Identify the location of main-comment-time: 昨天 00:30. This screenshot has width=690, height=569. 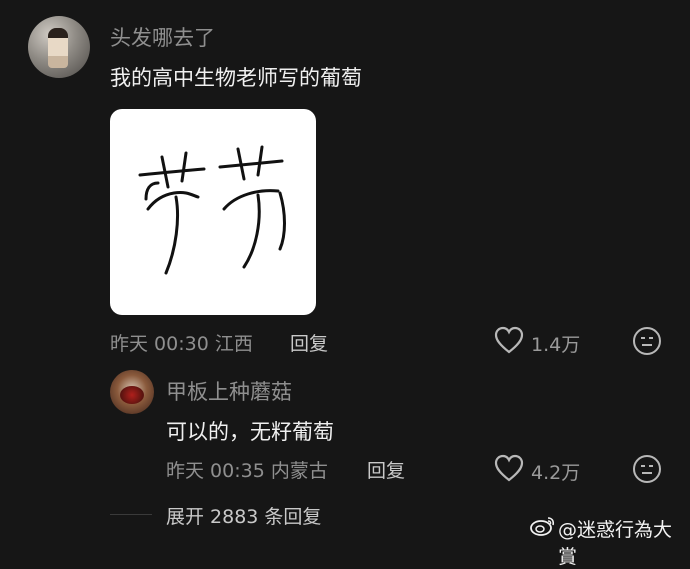
(159, 344).